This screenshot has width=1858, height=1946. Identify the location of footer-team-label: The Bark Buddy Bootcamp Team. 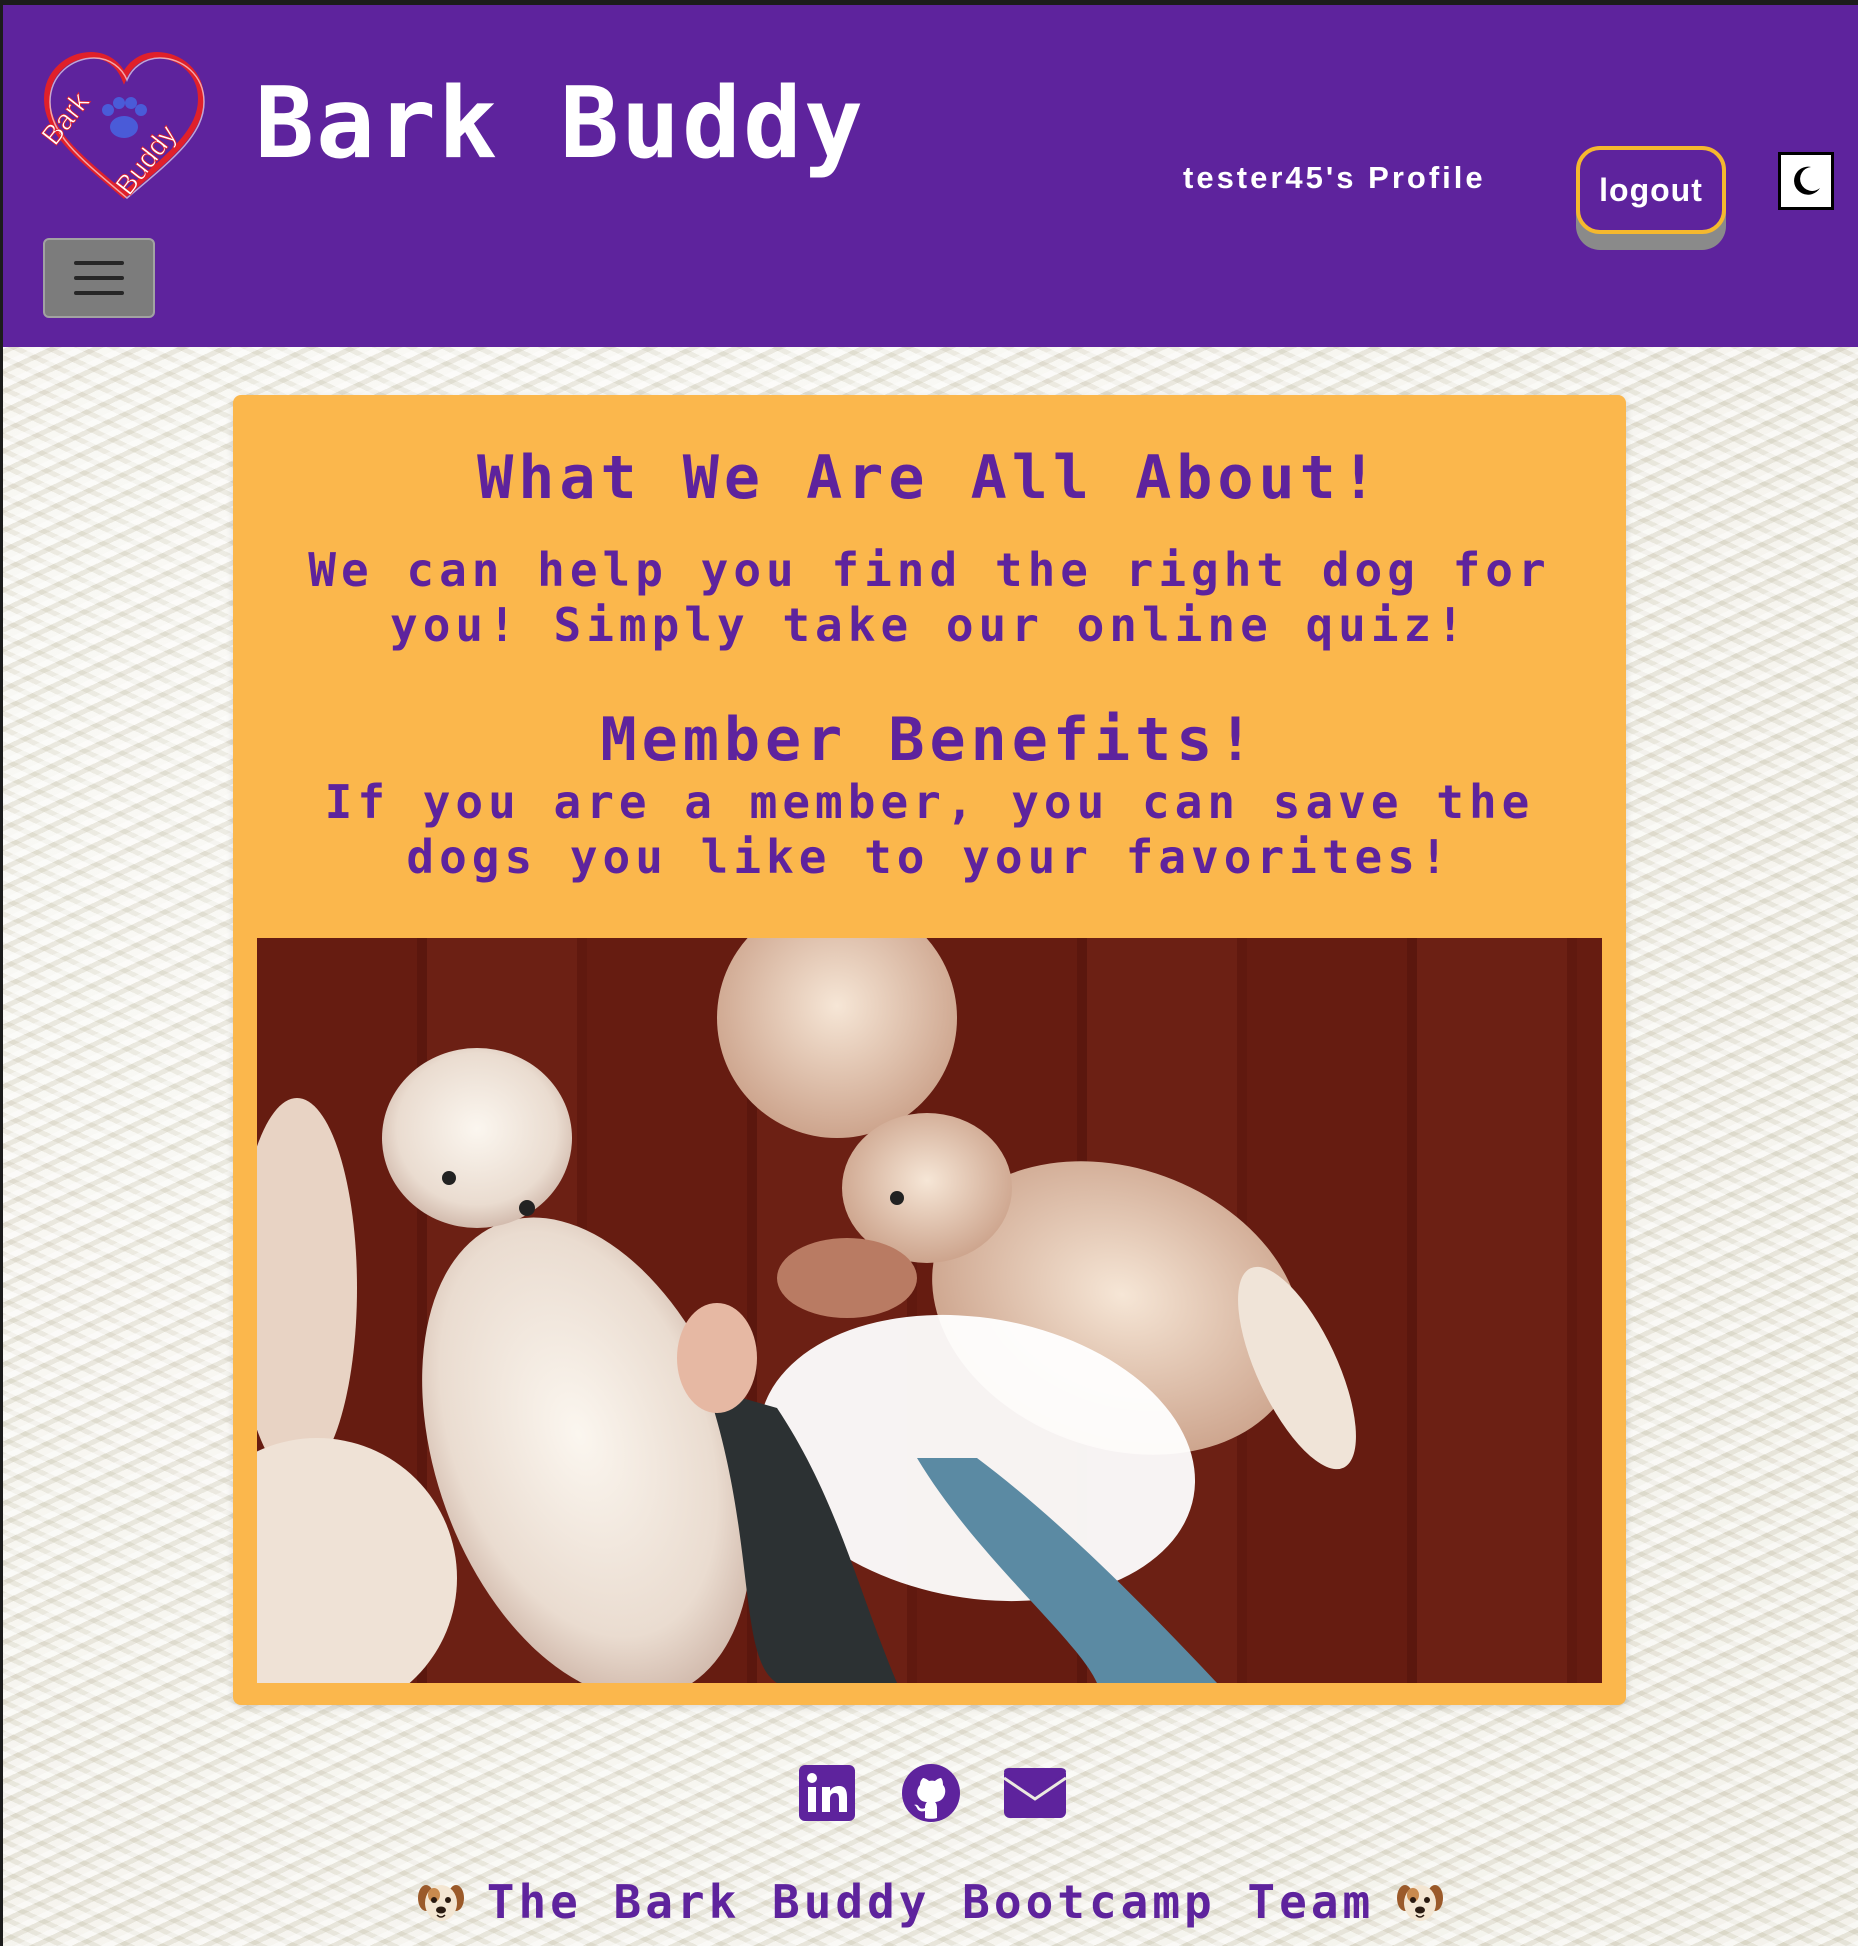
(930, 1902).